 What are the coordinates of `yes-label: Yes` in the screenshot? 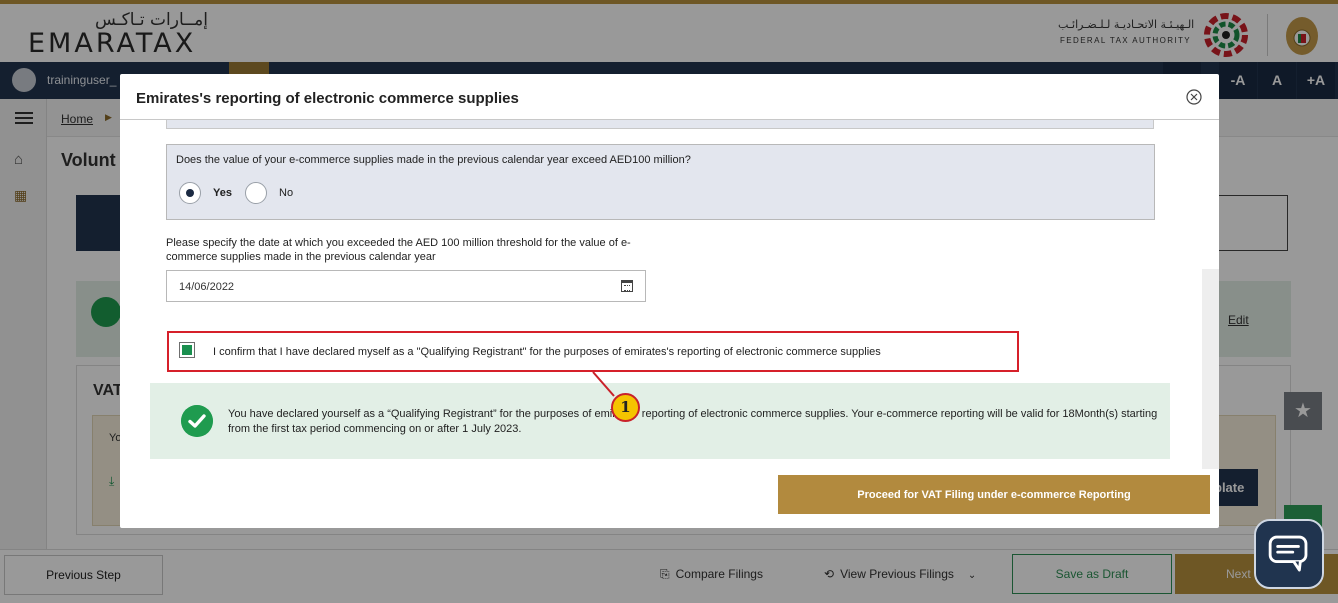 It's located at (222, 193).